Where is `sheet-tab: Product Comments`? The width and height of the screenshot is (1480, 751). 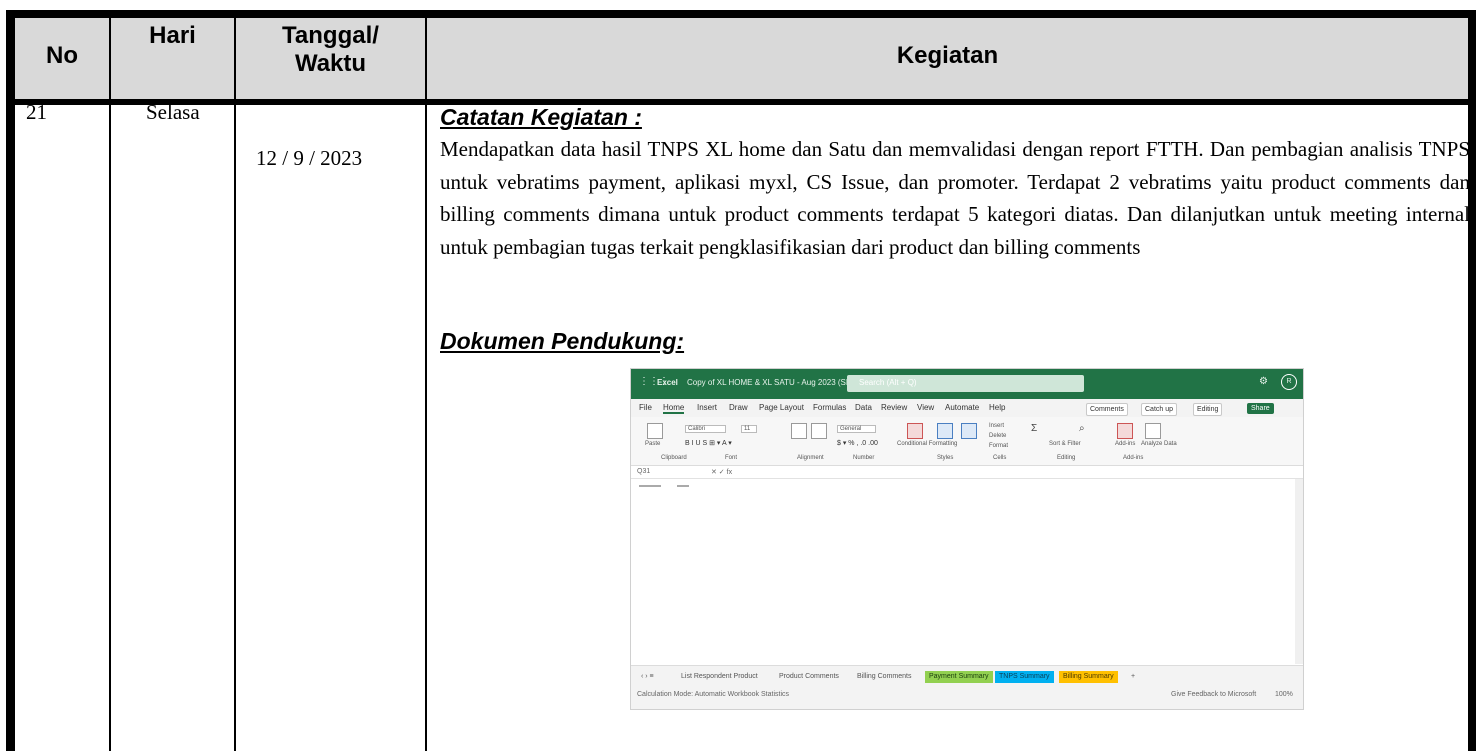
sheet-tab: Product Comments is located at coordinates (809, 676).